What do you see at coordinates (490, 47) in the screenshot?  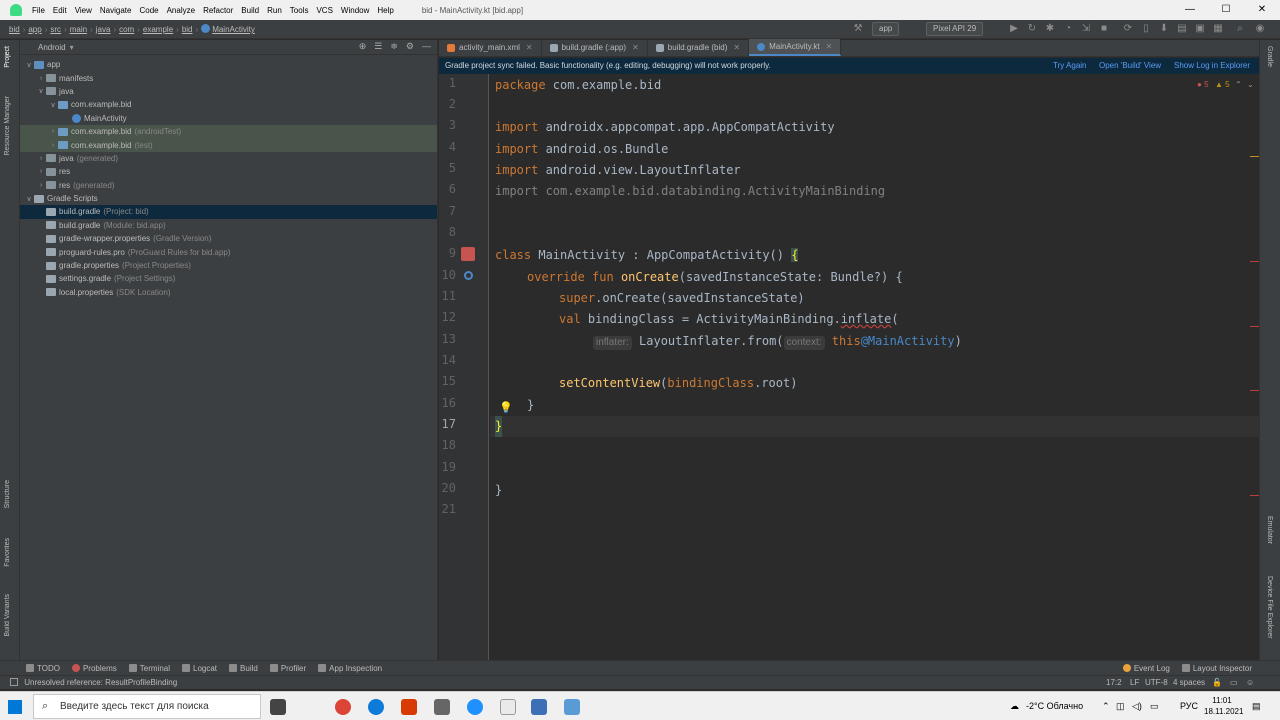 I see `tab-activity-main-xml: activity_main.xml ✕` at bounding box center [490, 47].